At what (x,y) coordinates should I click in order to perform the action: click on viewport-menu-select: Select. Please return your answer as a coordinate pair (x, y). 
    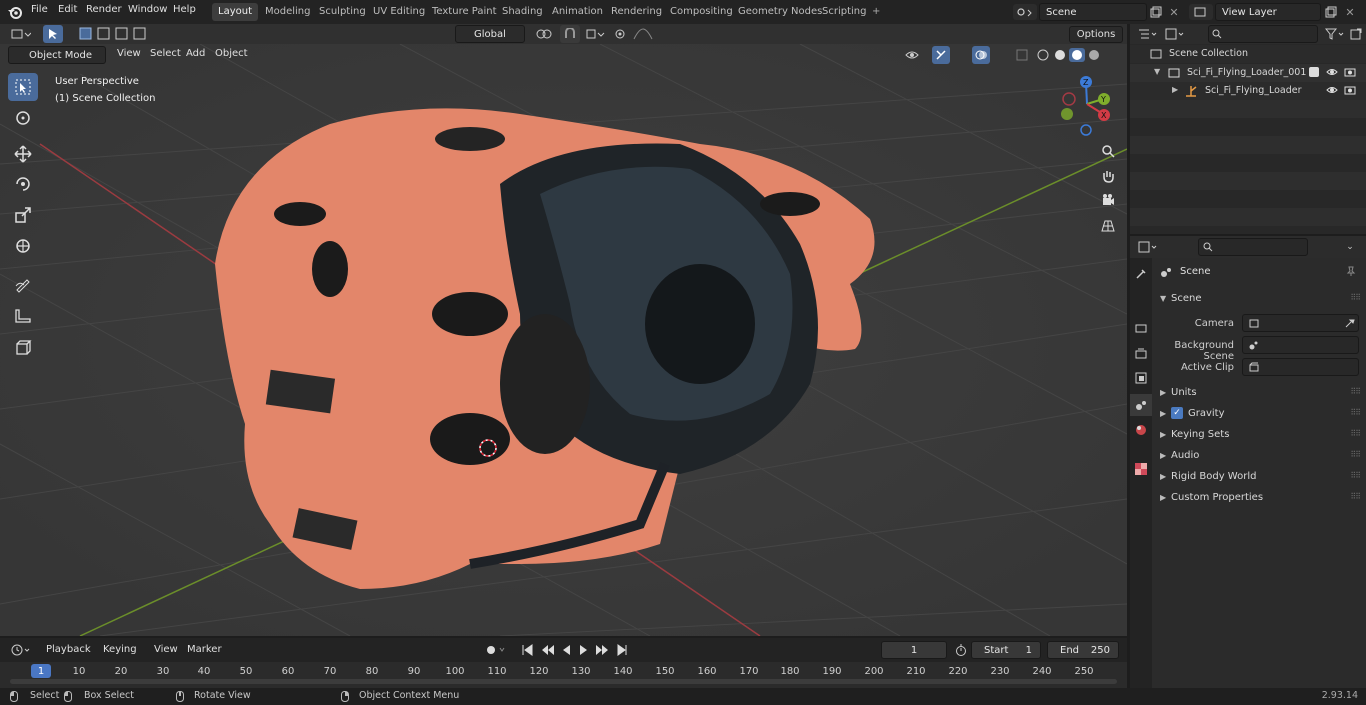
    Looking at the image, I should click on (165, 53).